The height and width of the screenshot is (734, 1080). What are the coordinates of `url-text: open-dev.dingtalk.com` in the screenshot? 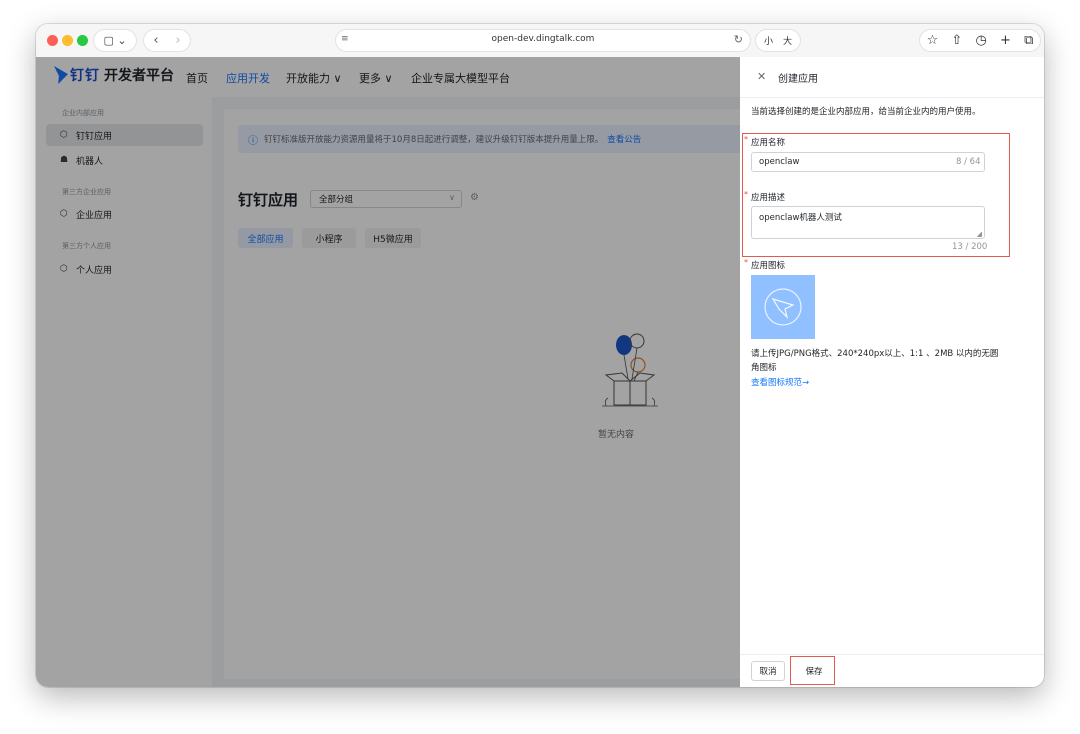 It's located at (543, 39).